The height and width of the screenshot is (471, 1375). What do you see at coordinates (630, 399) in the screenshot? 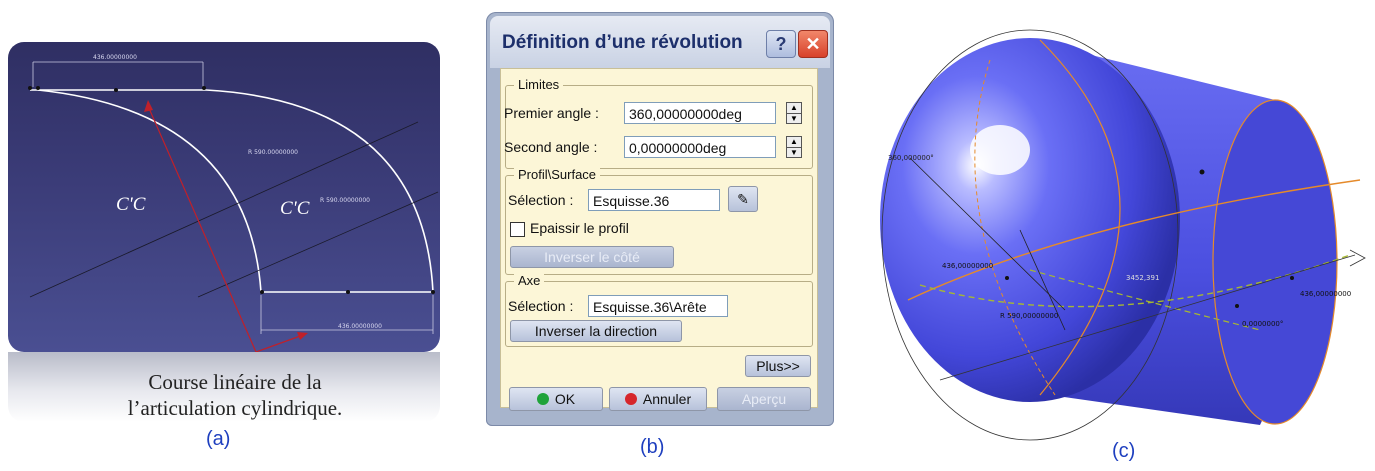
I see `cancel-icon` at bounding box center [630, 399].